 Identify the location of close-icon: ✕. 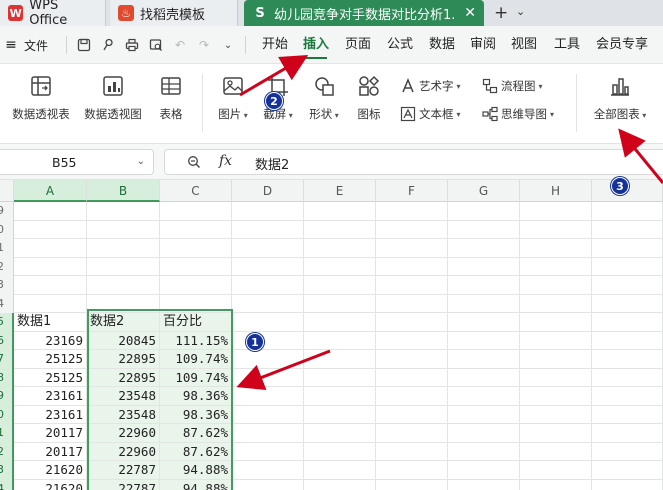
(470, 13).